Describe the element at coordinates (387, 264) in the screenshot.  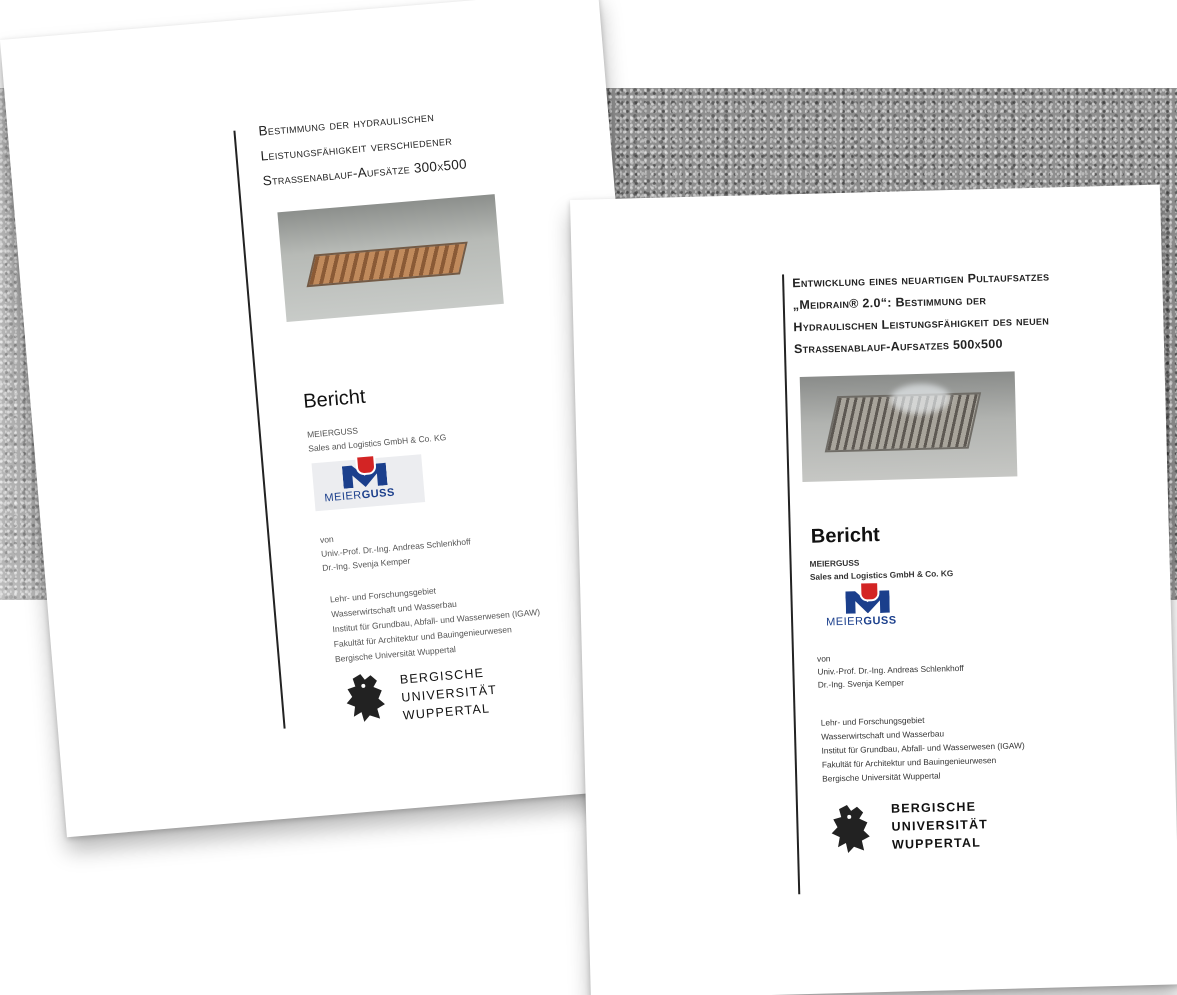
I see `drain-grate` at that location.